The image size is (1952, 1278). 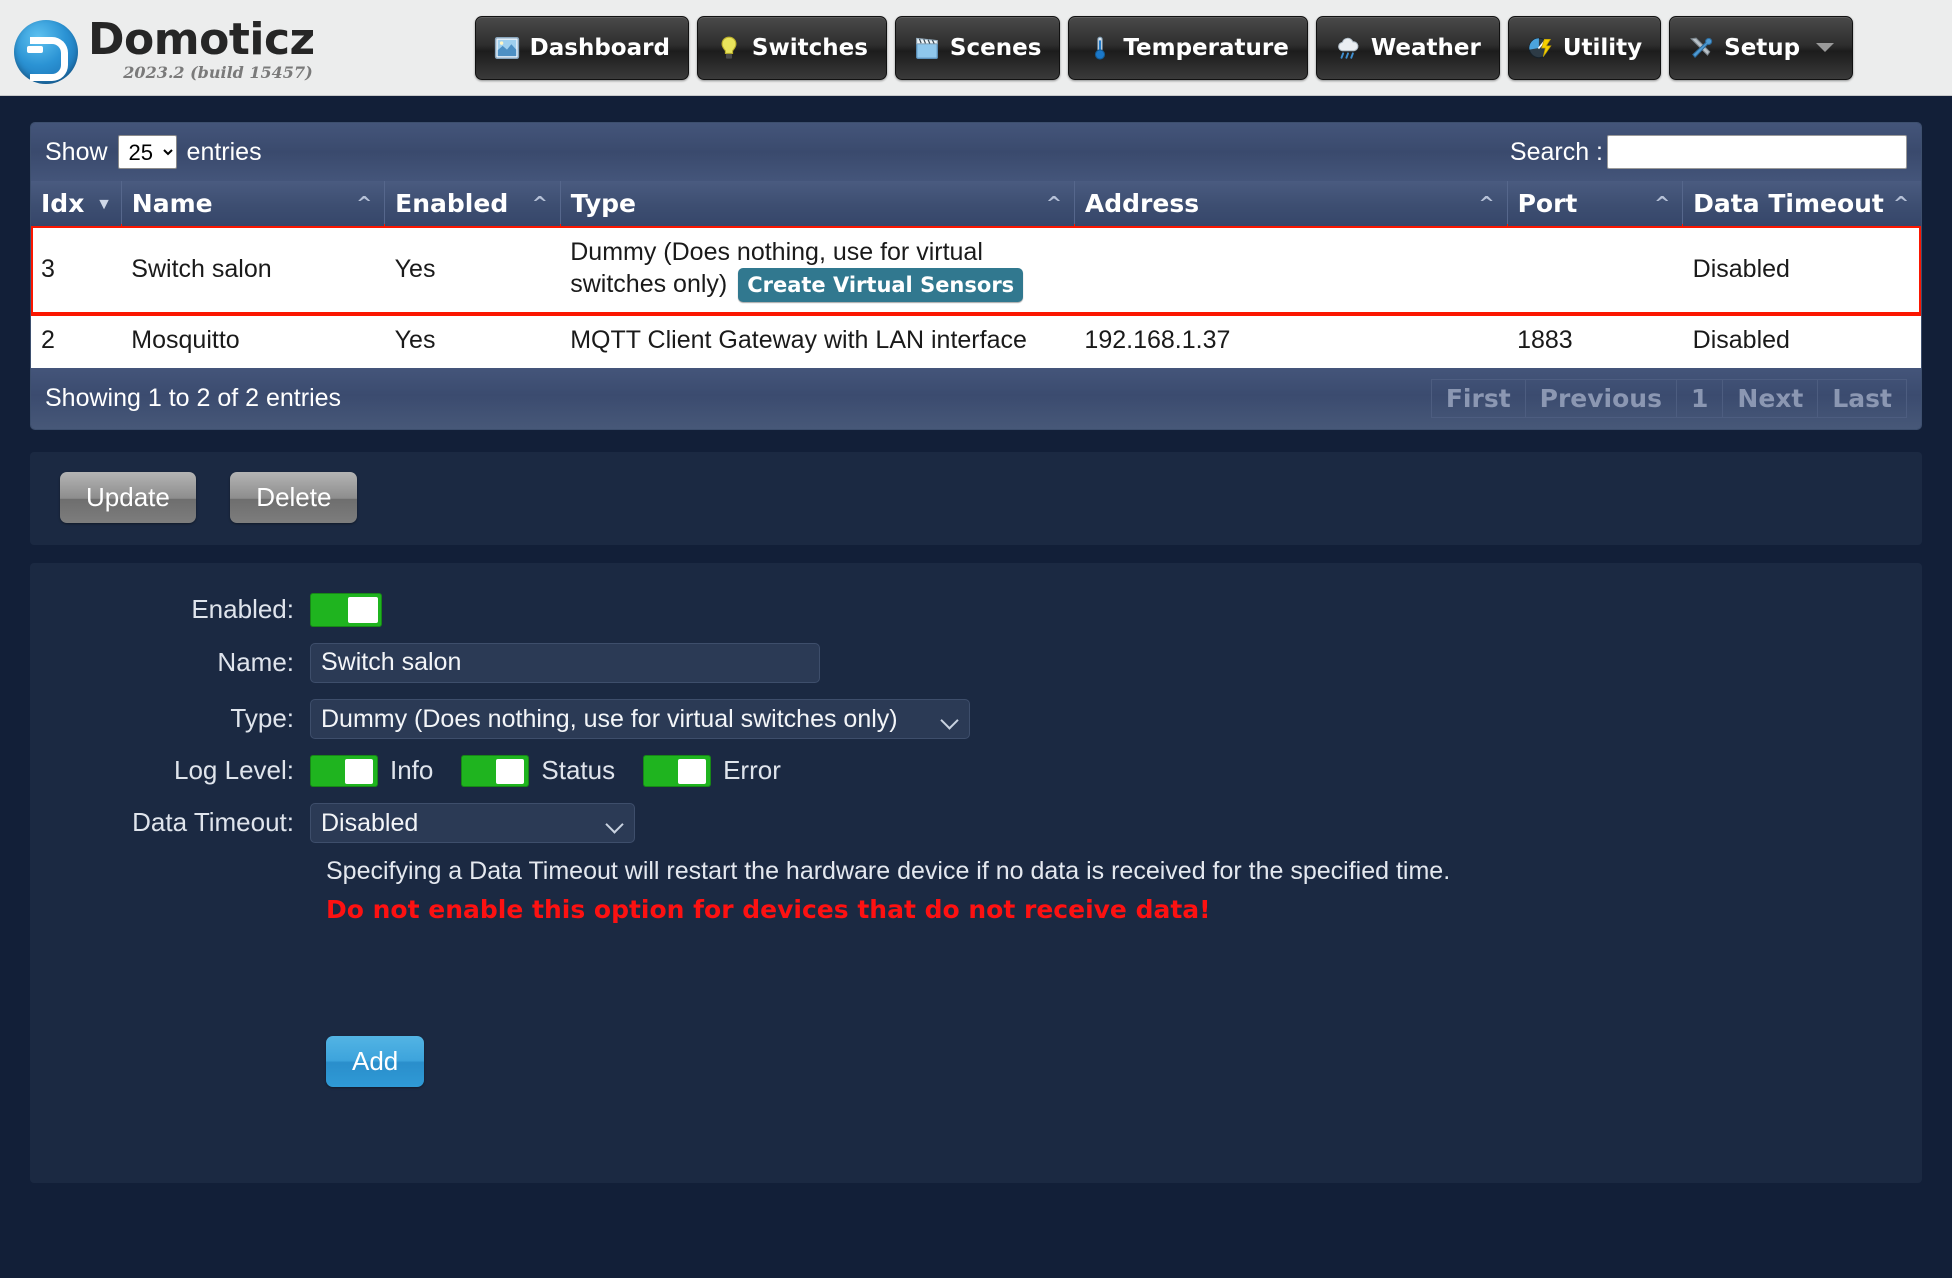 What do you see at coordinates (1595, 270) in the screenshot?
I see `cell-port` at bounding box center [1595, 270].